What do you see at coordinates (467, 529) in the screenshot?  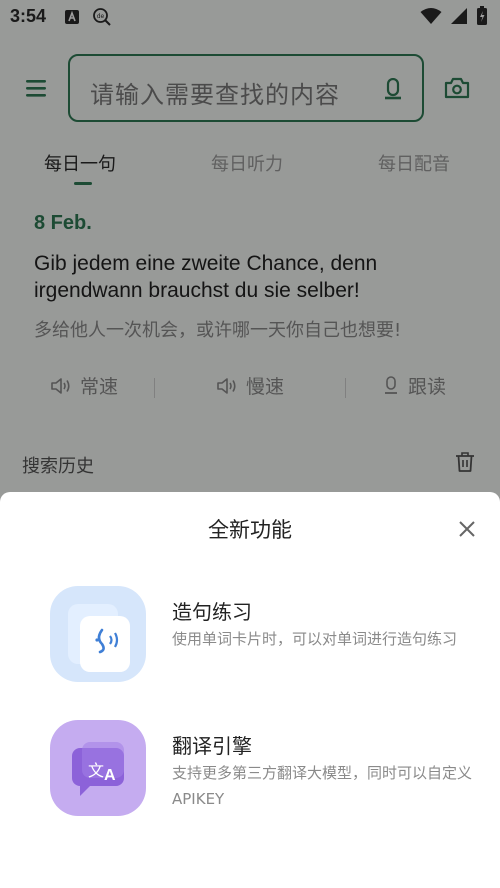 I see `close-icon` at bounding box center [467, 529].